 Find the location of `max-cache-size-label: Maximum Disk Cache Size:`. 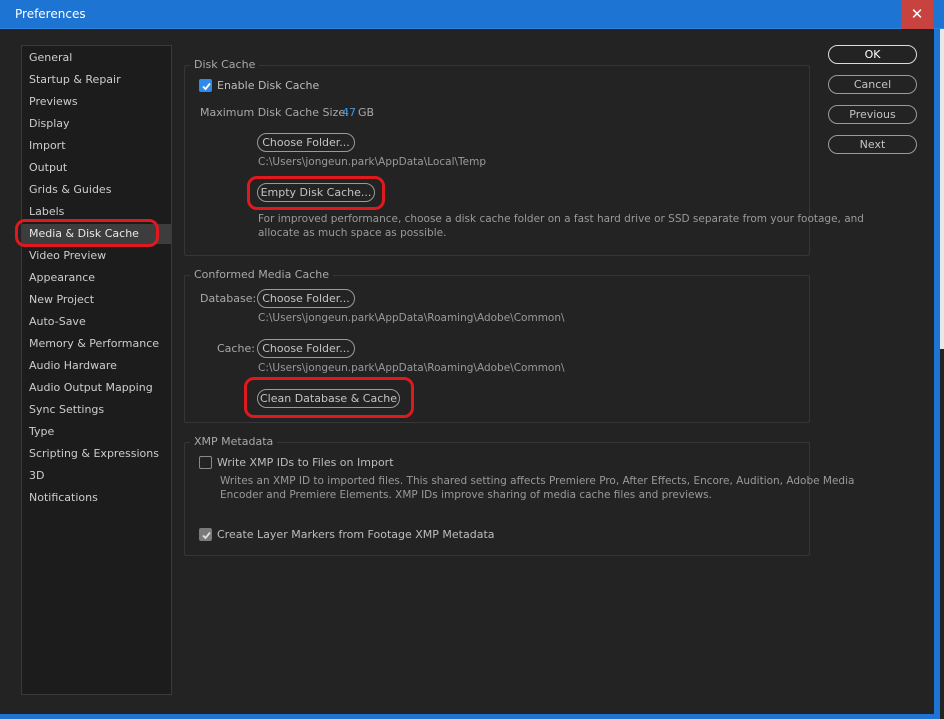

max-cache-size-label: Maximum Disk Cache Size: is located at coordinates (274, 112).